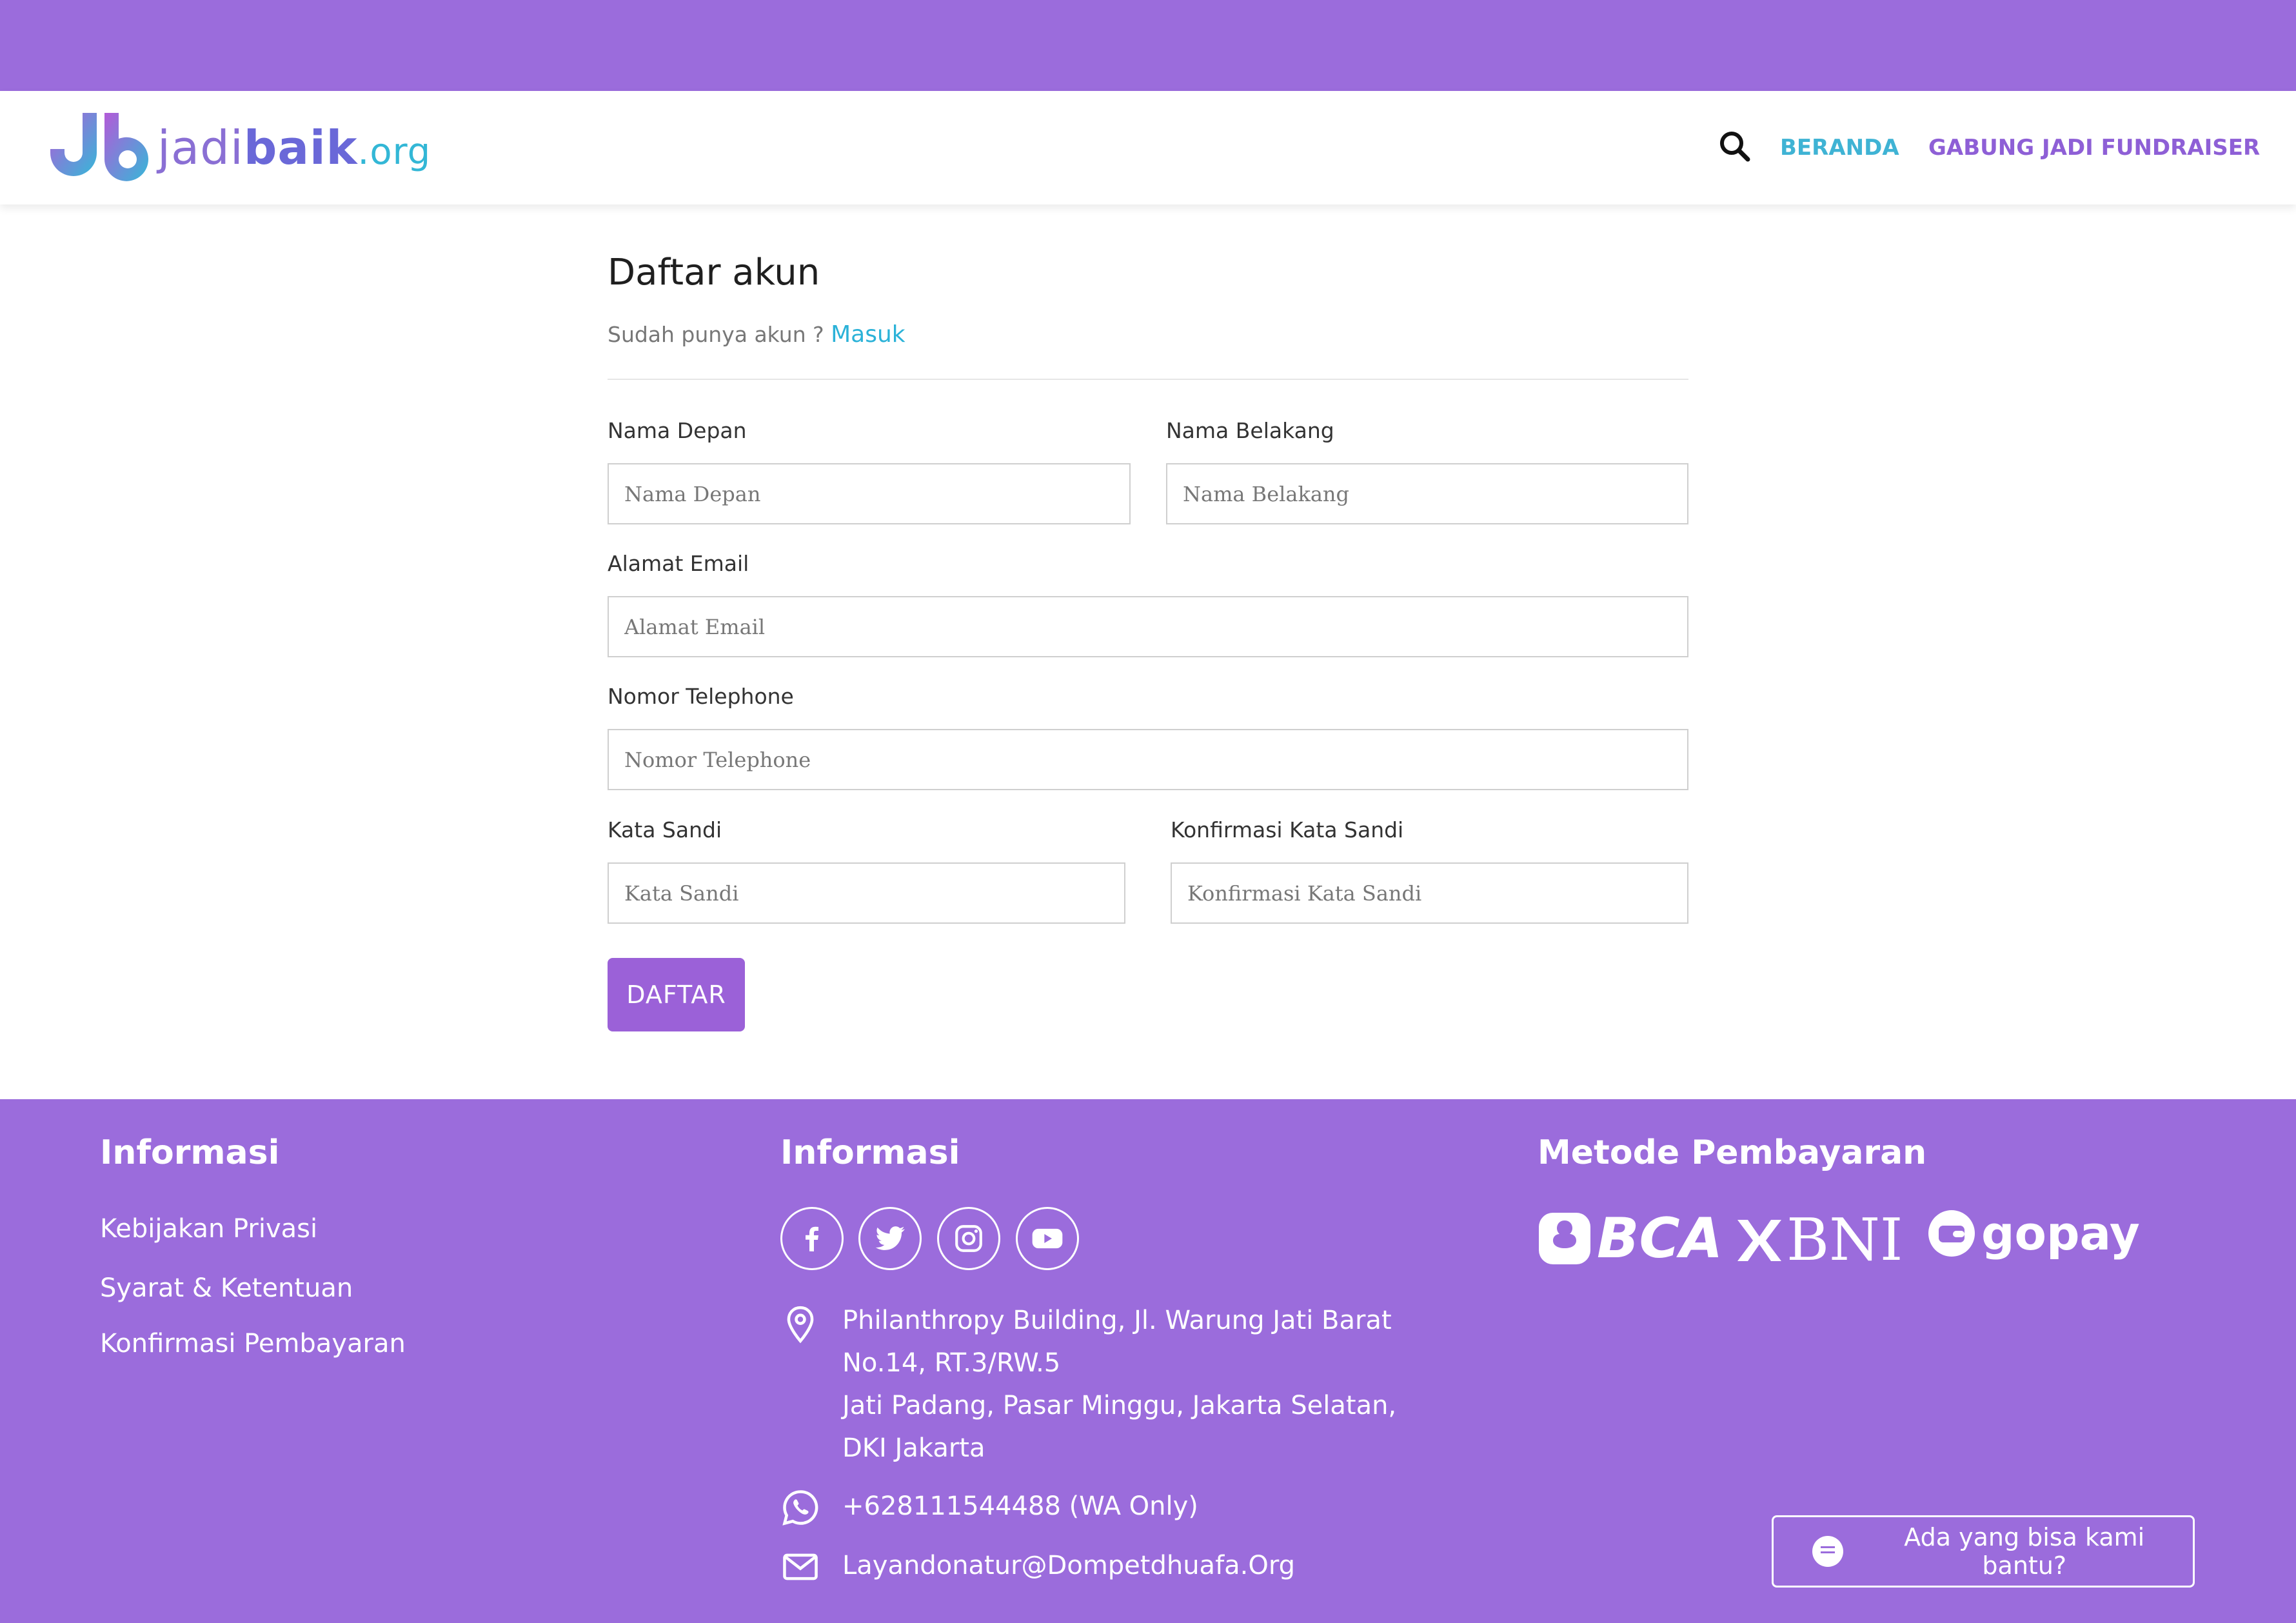  Describe the element at coordinates (676, 994) in the screenshot. I see `register-button: DAFTAR` at that location.